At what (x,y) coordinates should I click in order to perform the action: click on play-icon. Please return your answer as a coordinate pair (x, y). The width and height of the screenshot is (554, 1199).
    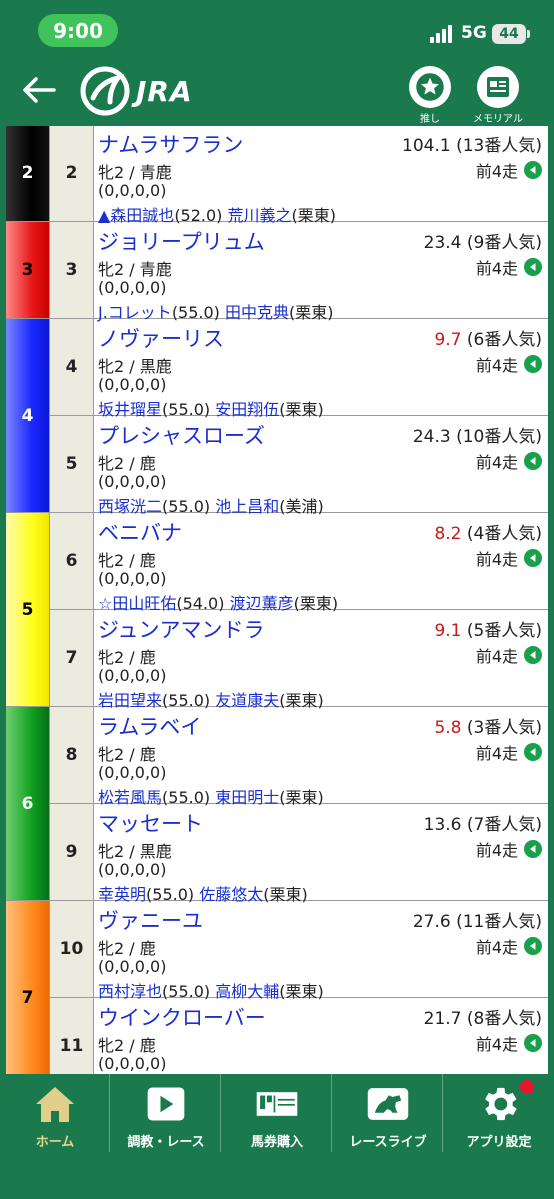
    Looking at the image, I should click on (166, 1104).